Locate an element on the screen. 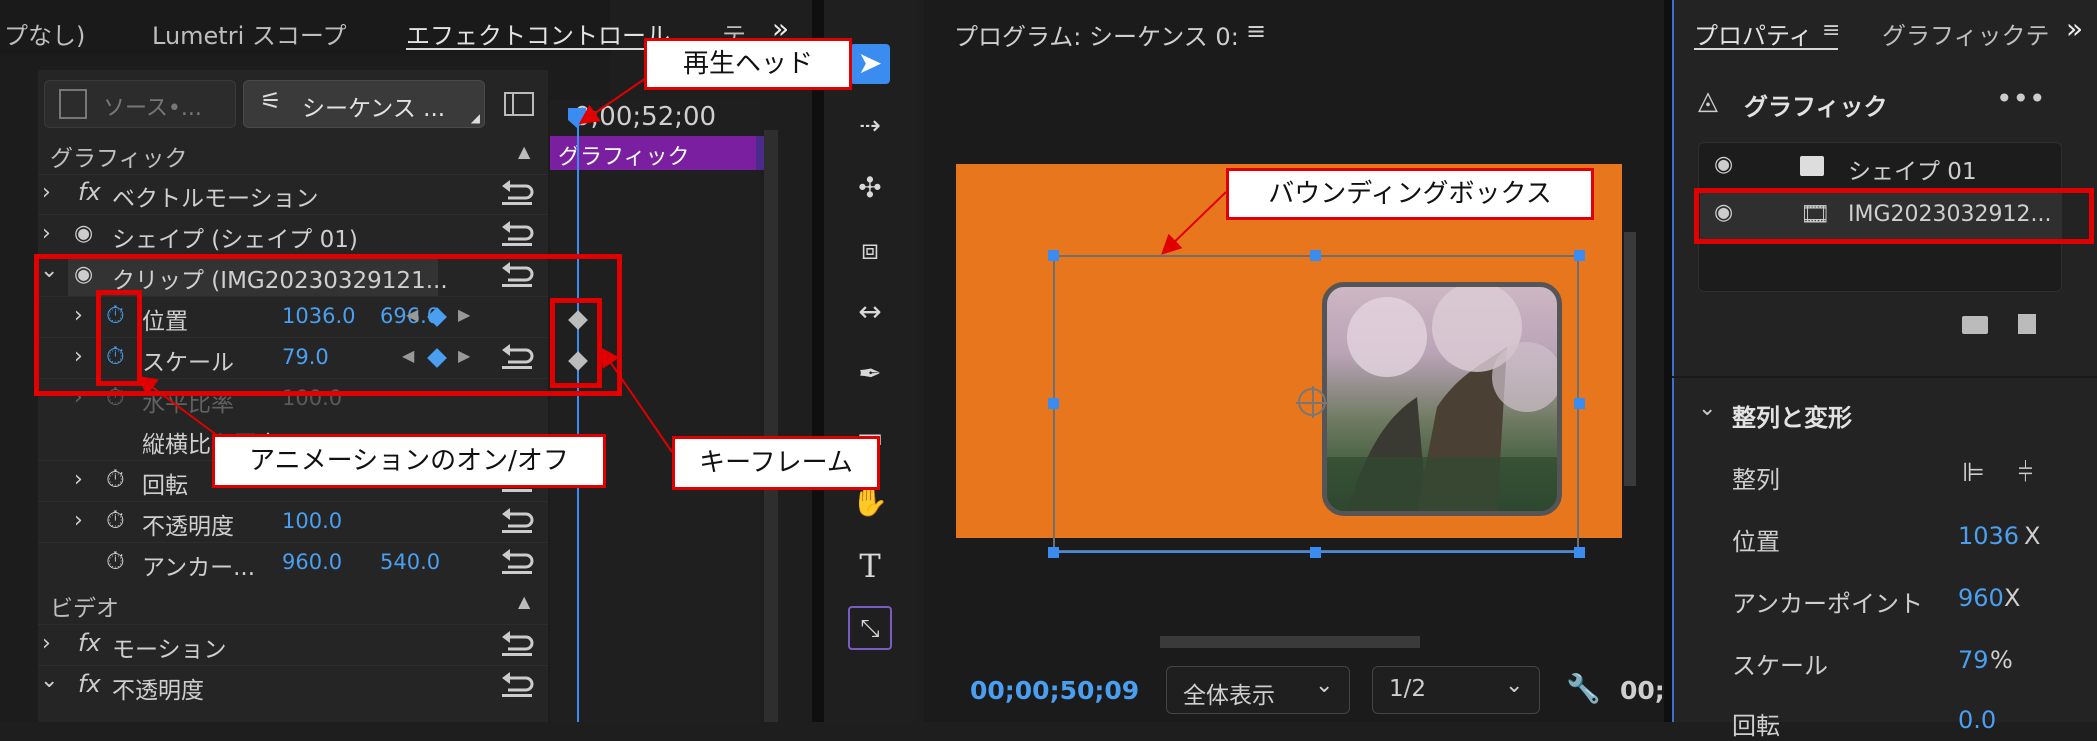 Image resolution: width=2097 pixels, height=741 pixels. arrow-playhead is located at coordinates (612, 101).